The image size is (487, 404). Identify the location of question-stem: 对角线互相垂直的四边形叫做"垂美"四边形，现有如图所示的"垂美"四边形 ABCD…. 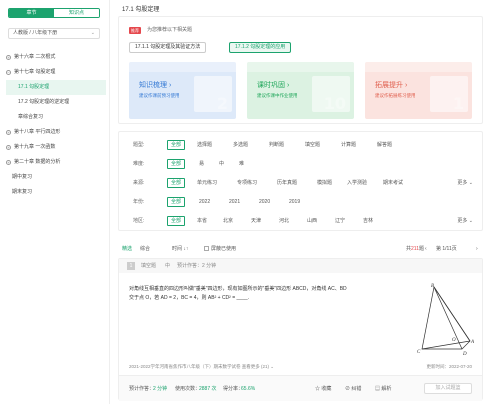
(269, 294).